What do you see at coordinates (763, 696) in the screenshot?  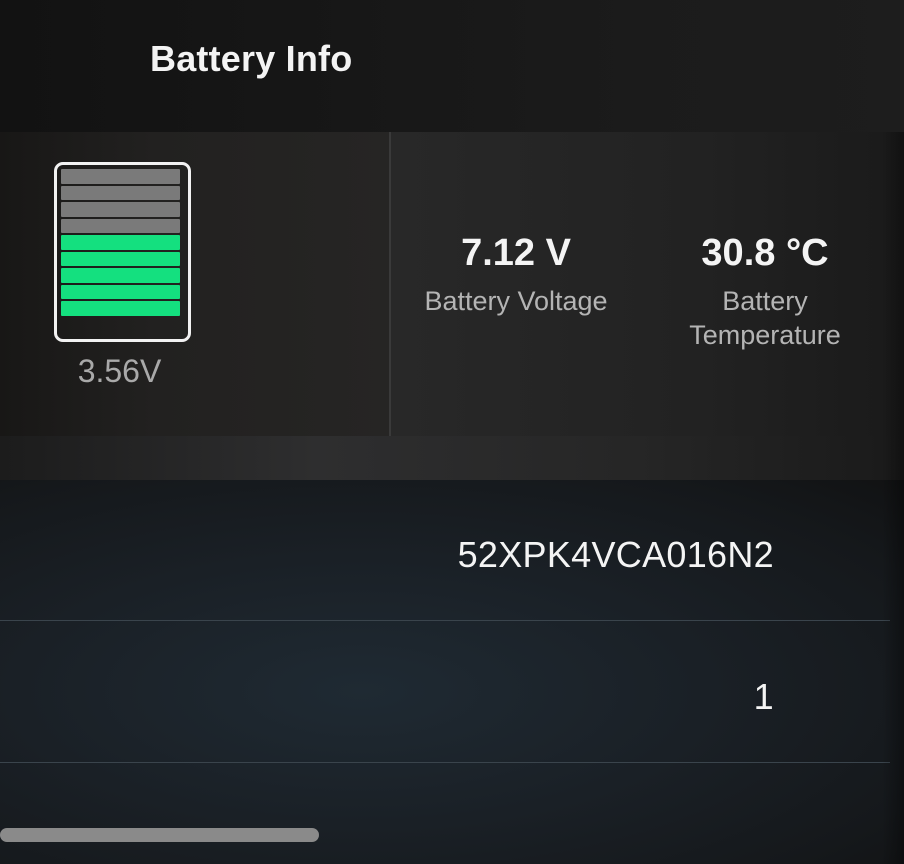 I see `list-row-value: 1` at bounding box center [763, 696].